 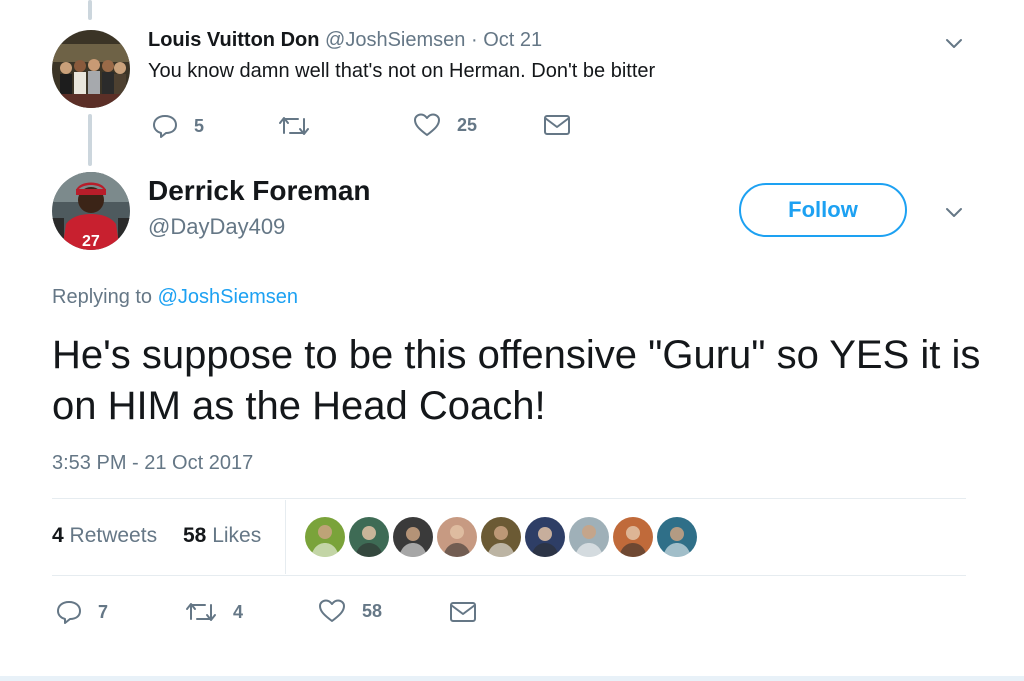 What do you see at coordinates (58, 535) in the screenshot?
I see `retweets-stat-count: 4` at bounding box center [58, 535].